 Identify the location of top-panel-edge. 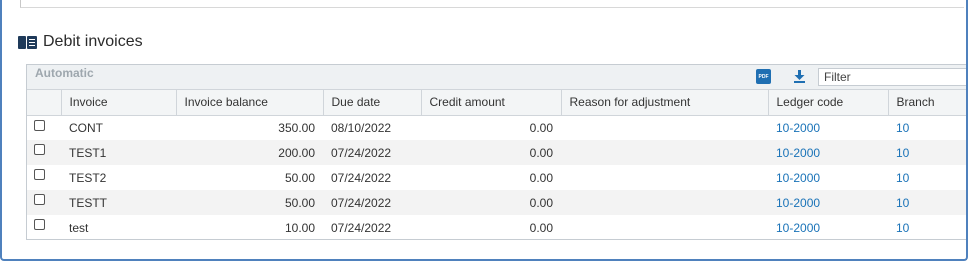
(492, 4).